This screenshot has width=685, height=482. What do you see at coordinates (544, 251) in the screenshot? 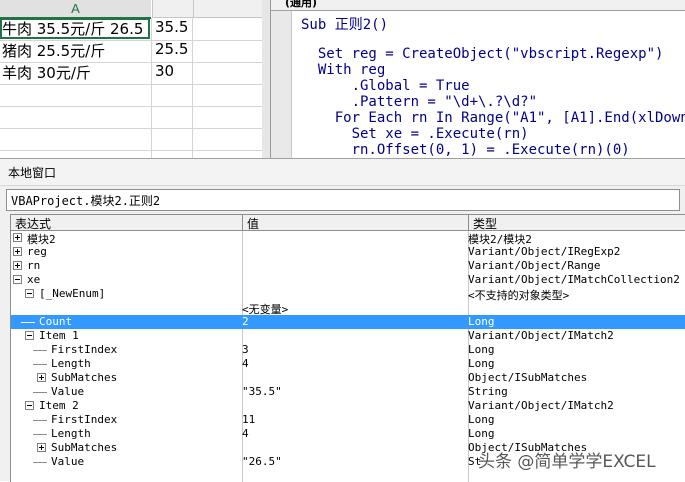
I see `row-type: Variant/Object/IRegExp2` at bounding box center [544, 251].